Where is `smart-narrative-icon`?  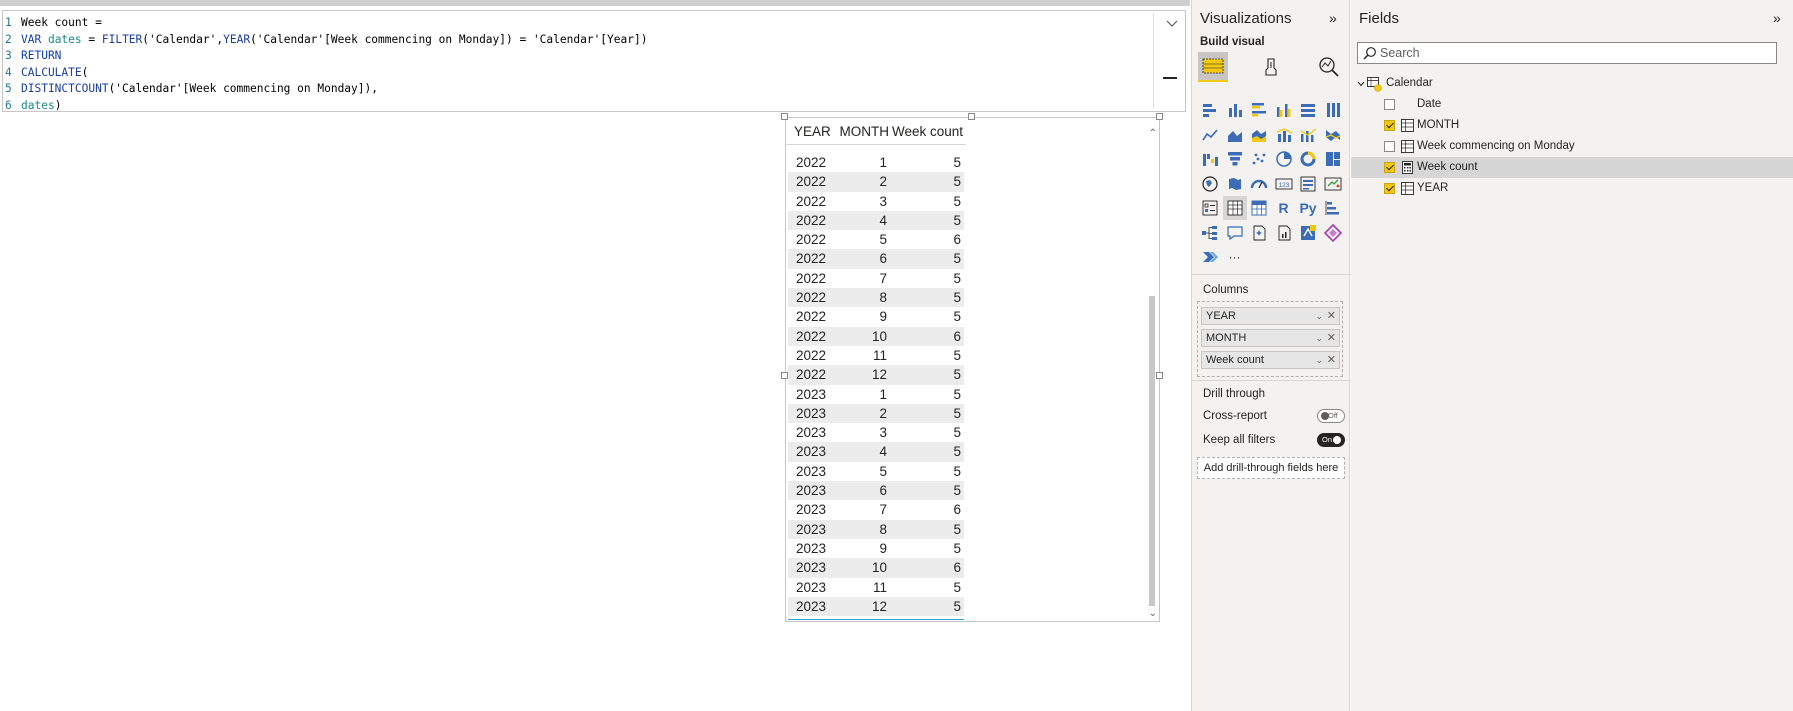
smart-narrative-icon is located at coordinates (1259, 233).